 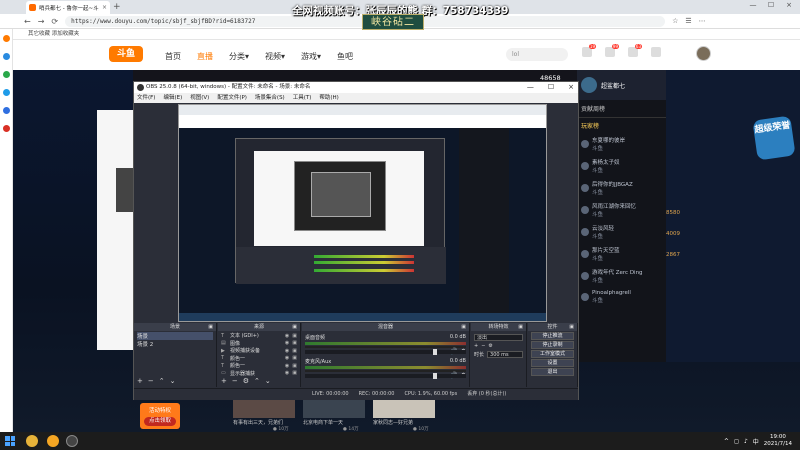 I want to click on bookmark-star-icon: ☆, so click(x=675, y=21).